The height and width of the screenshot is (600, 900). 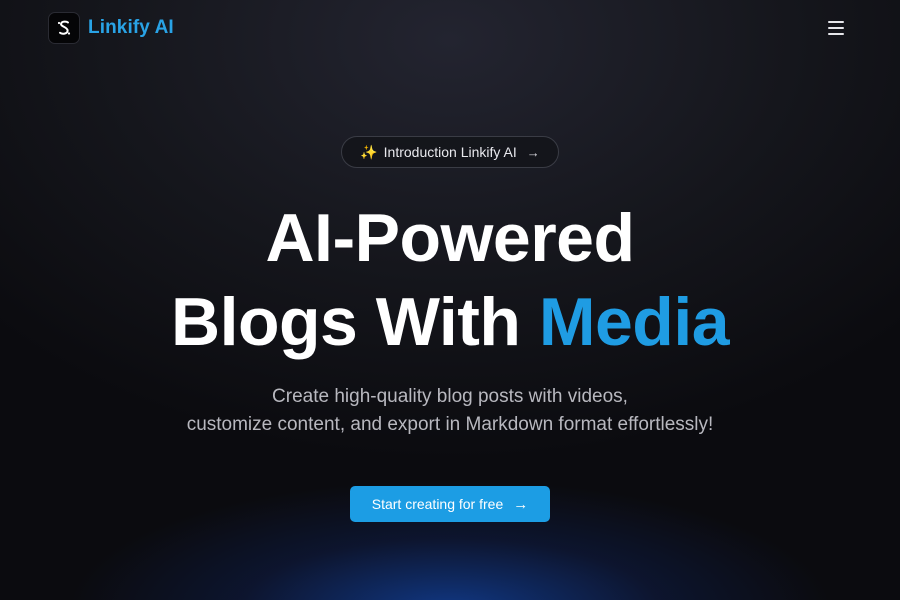 I want to click on sparkles-icon: ✨, so click(x=369, y=151).